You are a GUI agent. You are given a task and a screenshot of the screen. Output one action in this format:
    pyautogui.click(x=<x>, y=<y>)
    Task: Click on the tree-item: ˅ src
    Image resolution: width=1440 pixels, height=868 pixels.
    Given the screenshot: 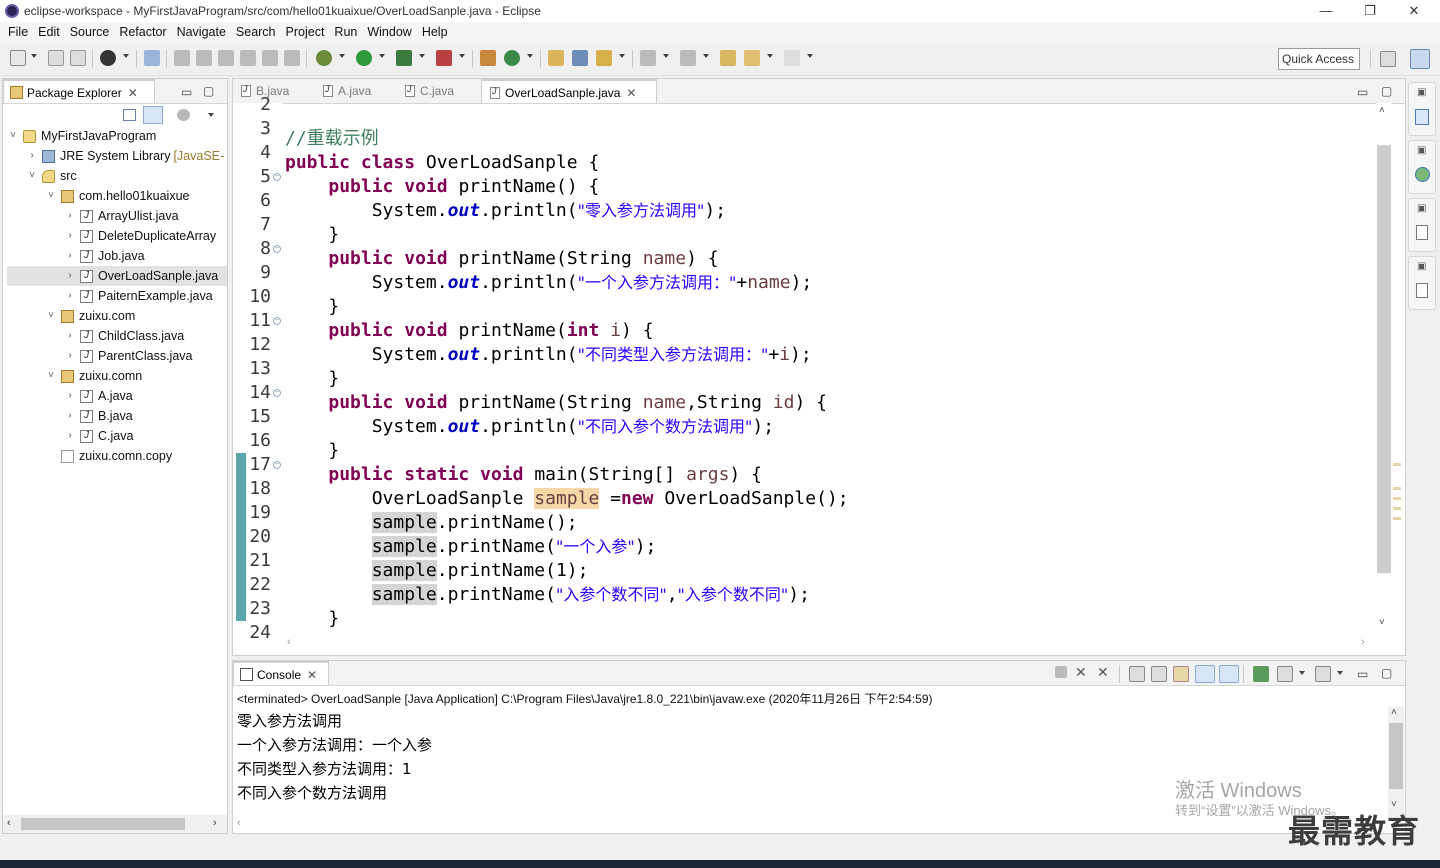 What is the action you would take?
    pyautogui.click(x=117, y=176)
    